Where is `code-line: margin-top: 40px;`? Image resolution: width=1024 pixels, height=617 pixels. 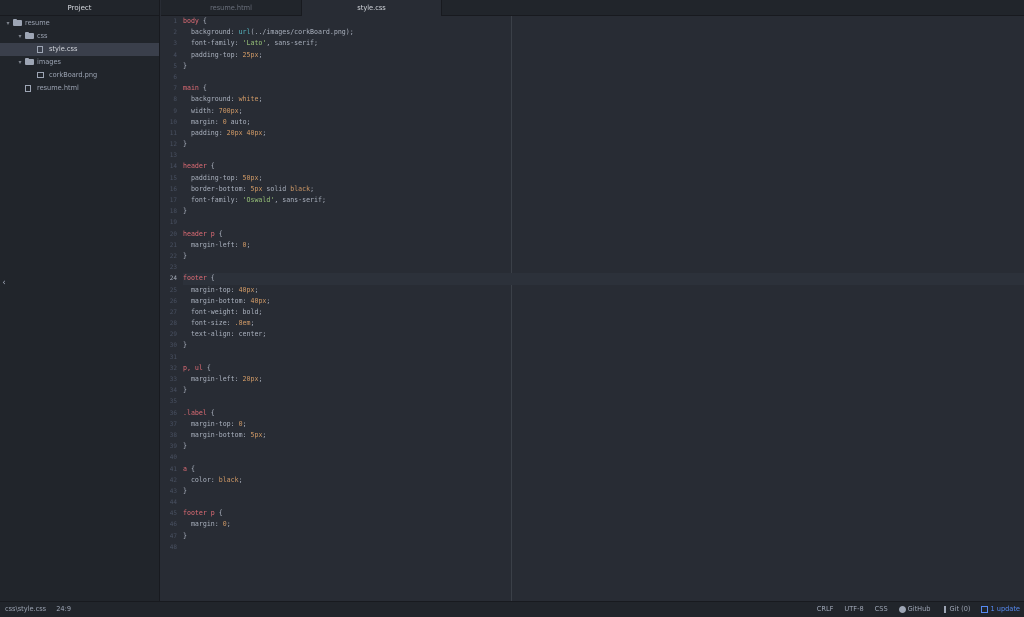 code-line: margin-top: 40px; is located at coordinates (603, 290).